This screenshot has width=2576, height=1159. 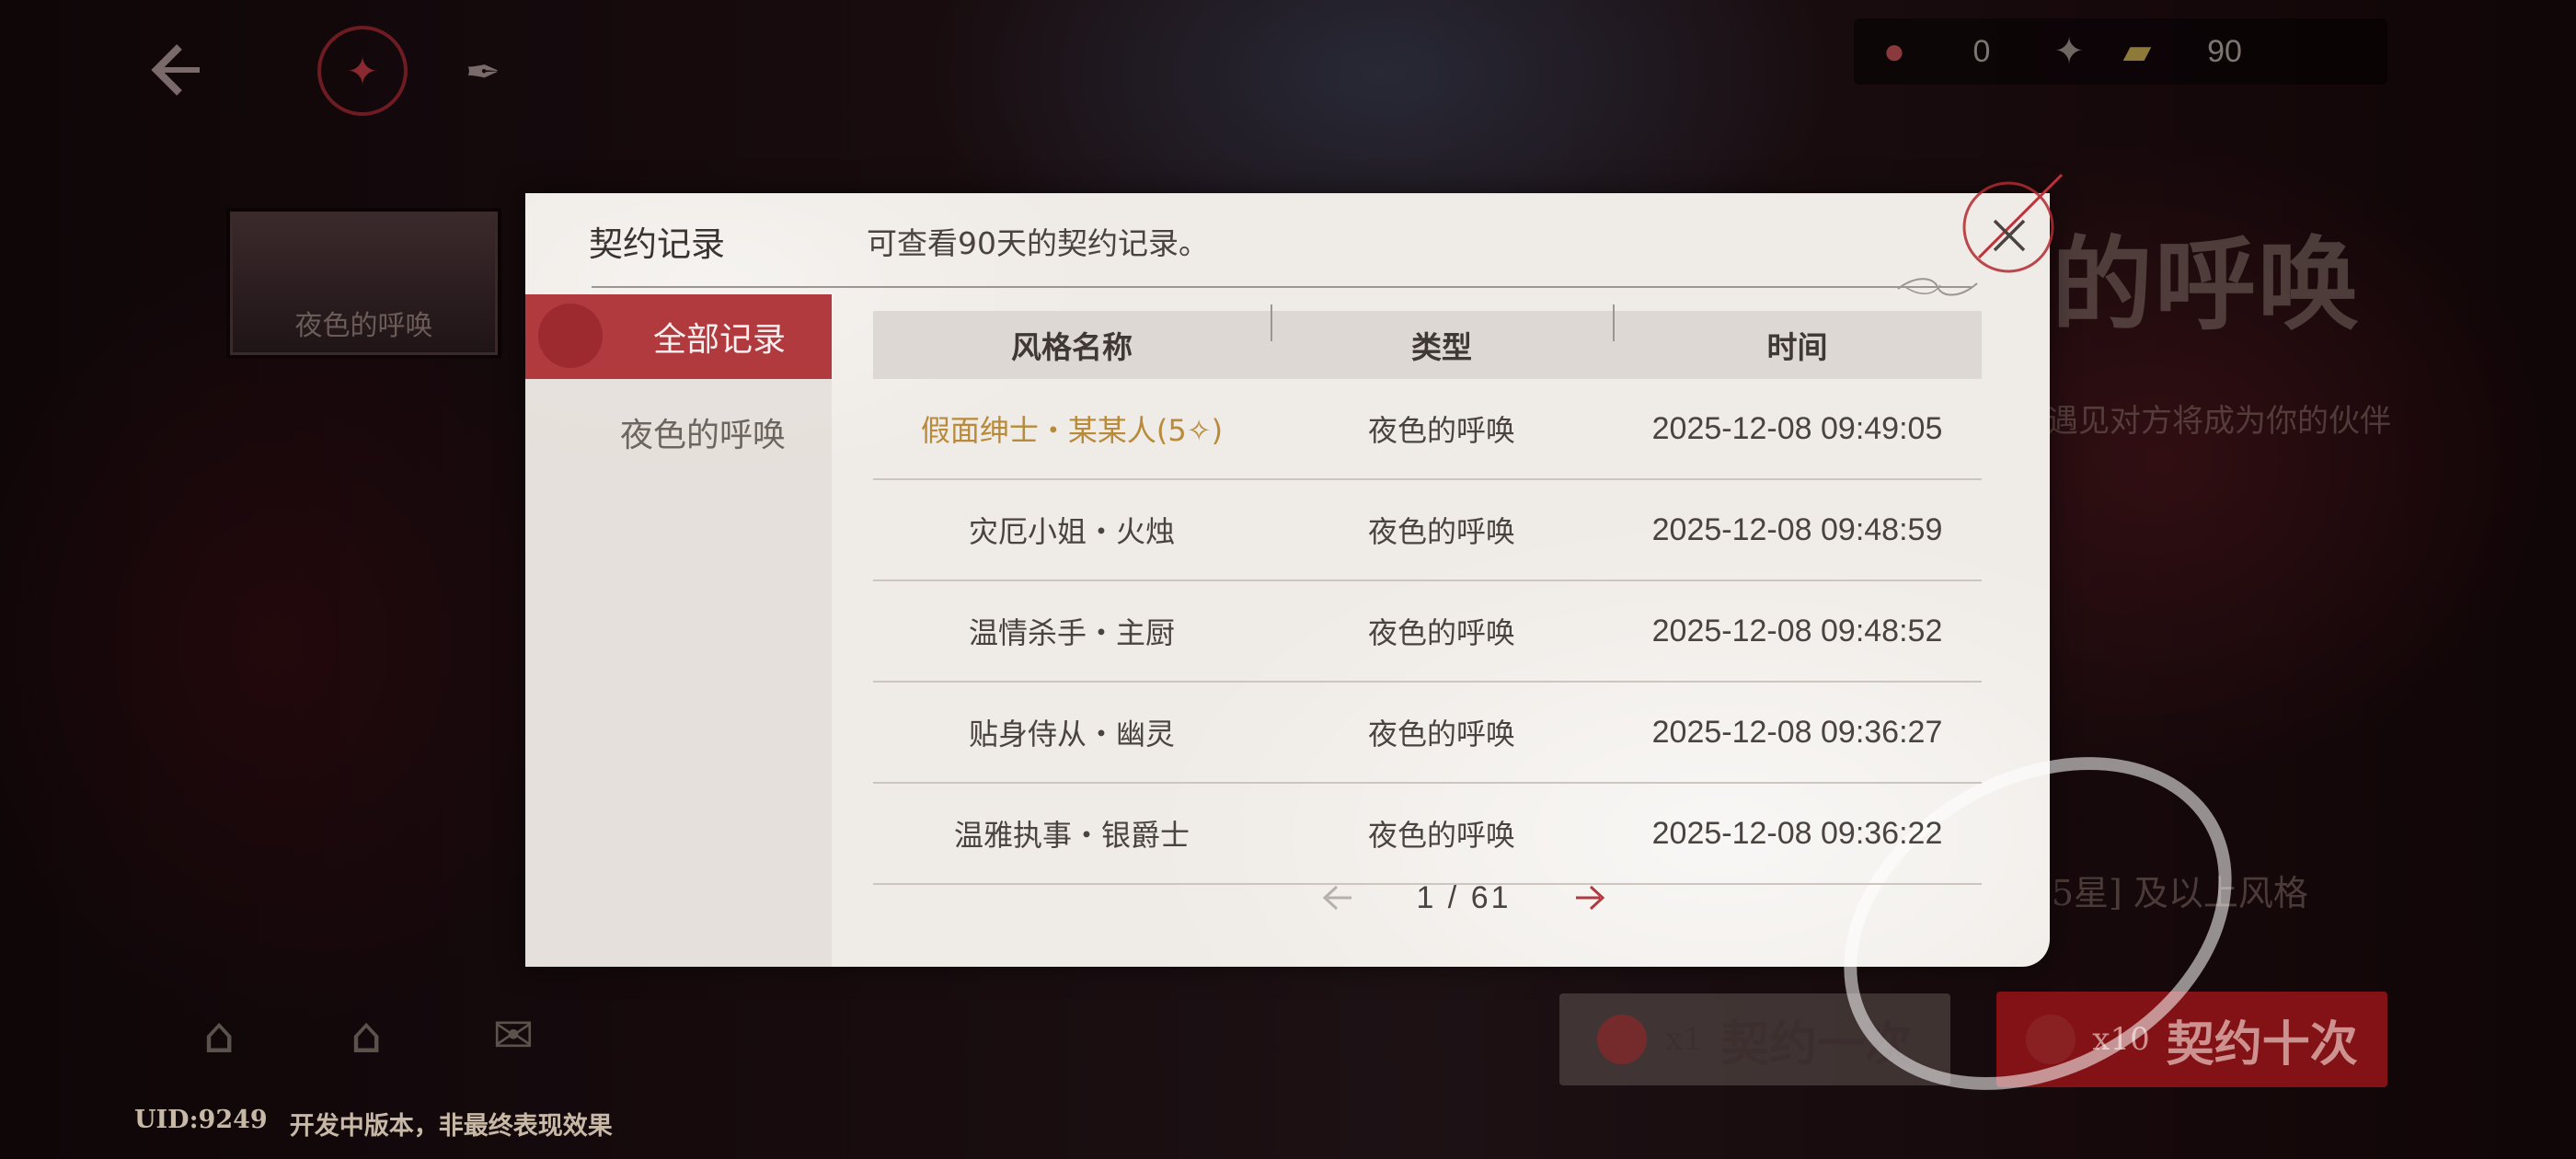 What do you see at coordinates (1797, 428) in the screenshot?
I see `row-time: 2025-12-08 09:49:05` at bounding box center [1797, 428].